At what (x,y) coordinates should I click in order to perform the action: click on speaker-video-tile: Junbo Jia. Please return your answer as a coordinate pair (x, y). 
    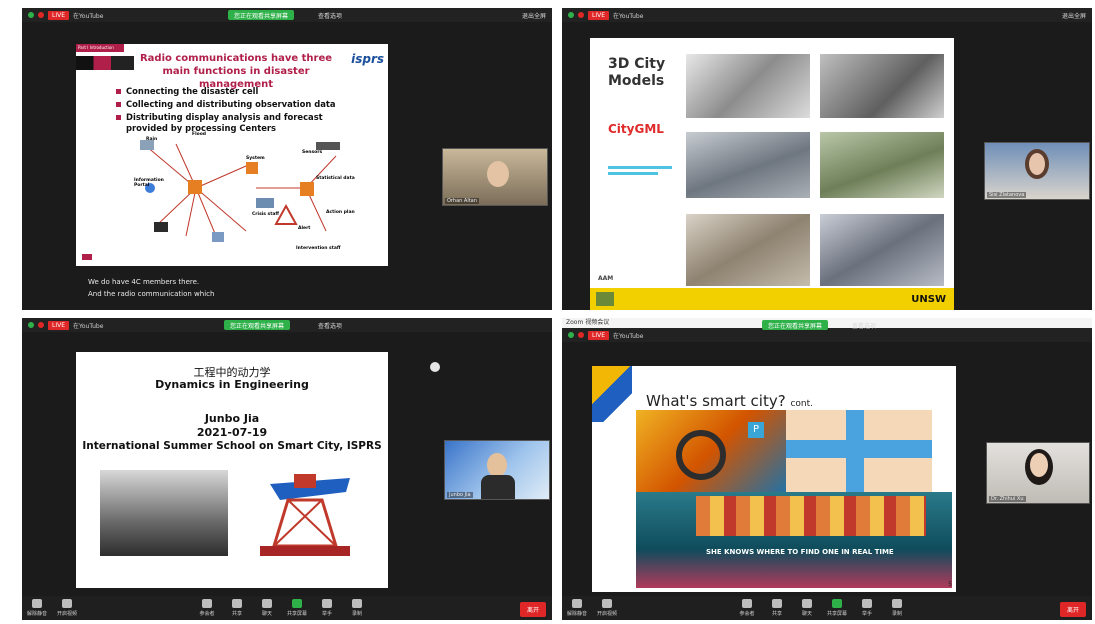
    Looking at the image, I should click on (497, 470).